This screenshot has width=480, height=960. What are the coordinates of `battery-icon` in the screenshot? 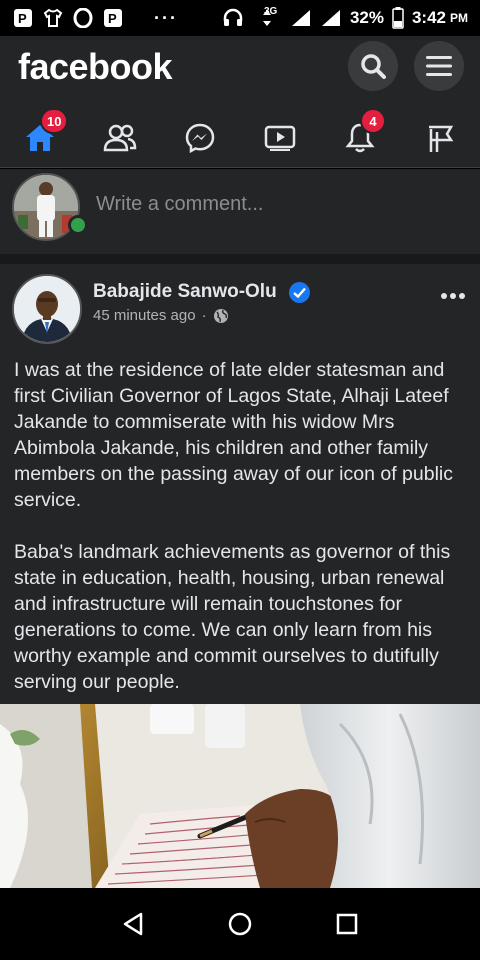 It's located at (398, 18).